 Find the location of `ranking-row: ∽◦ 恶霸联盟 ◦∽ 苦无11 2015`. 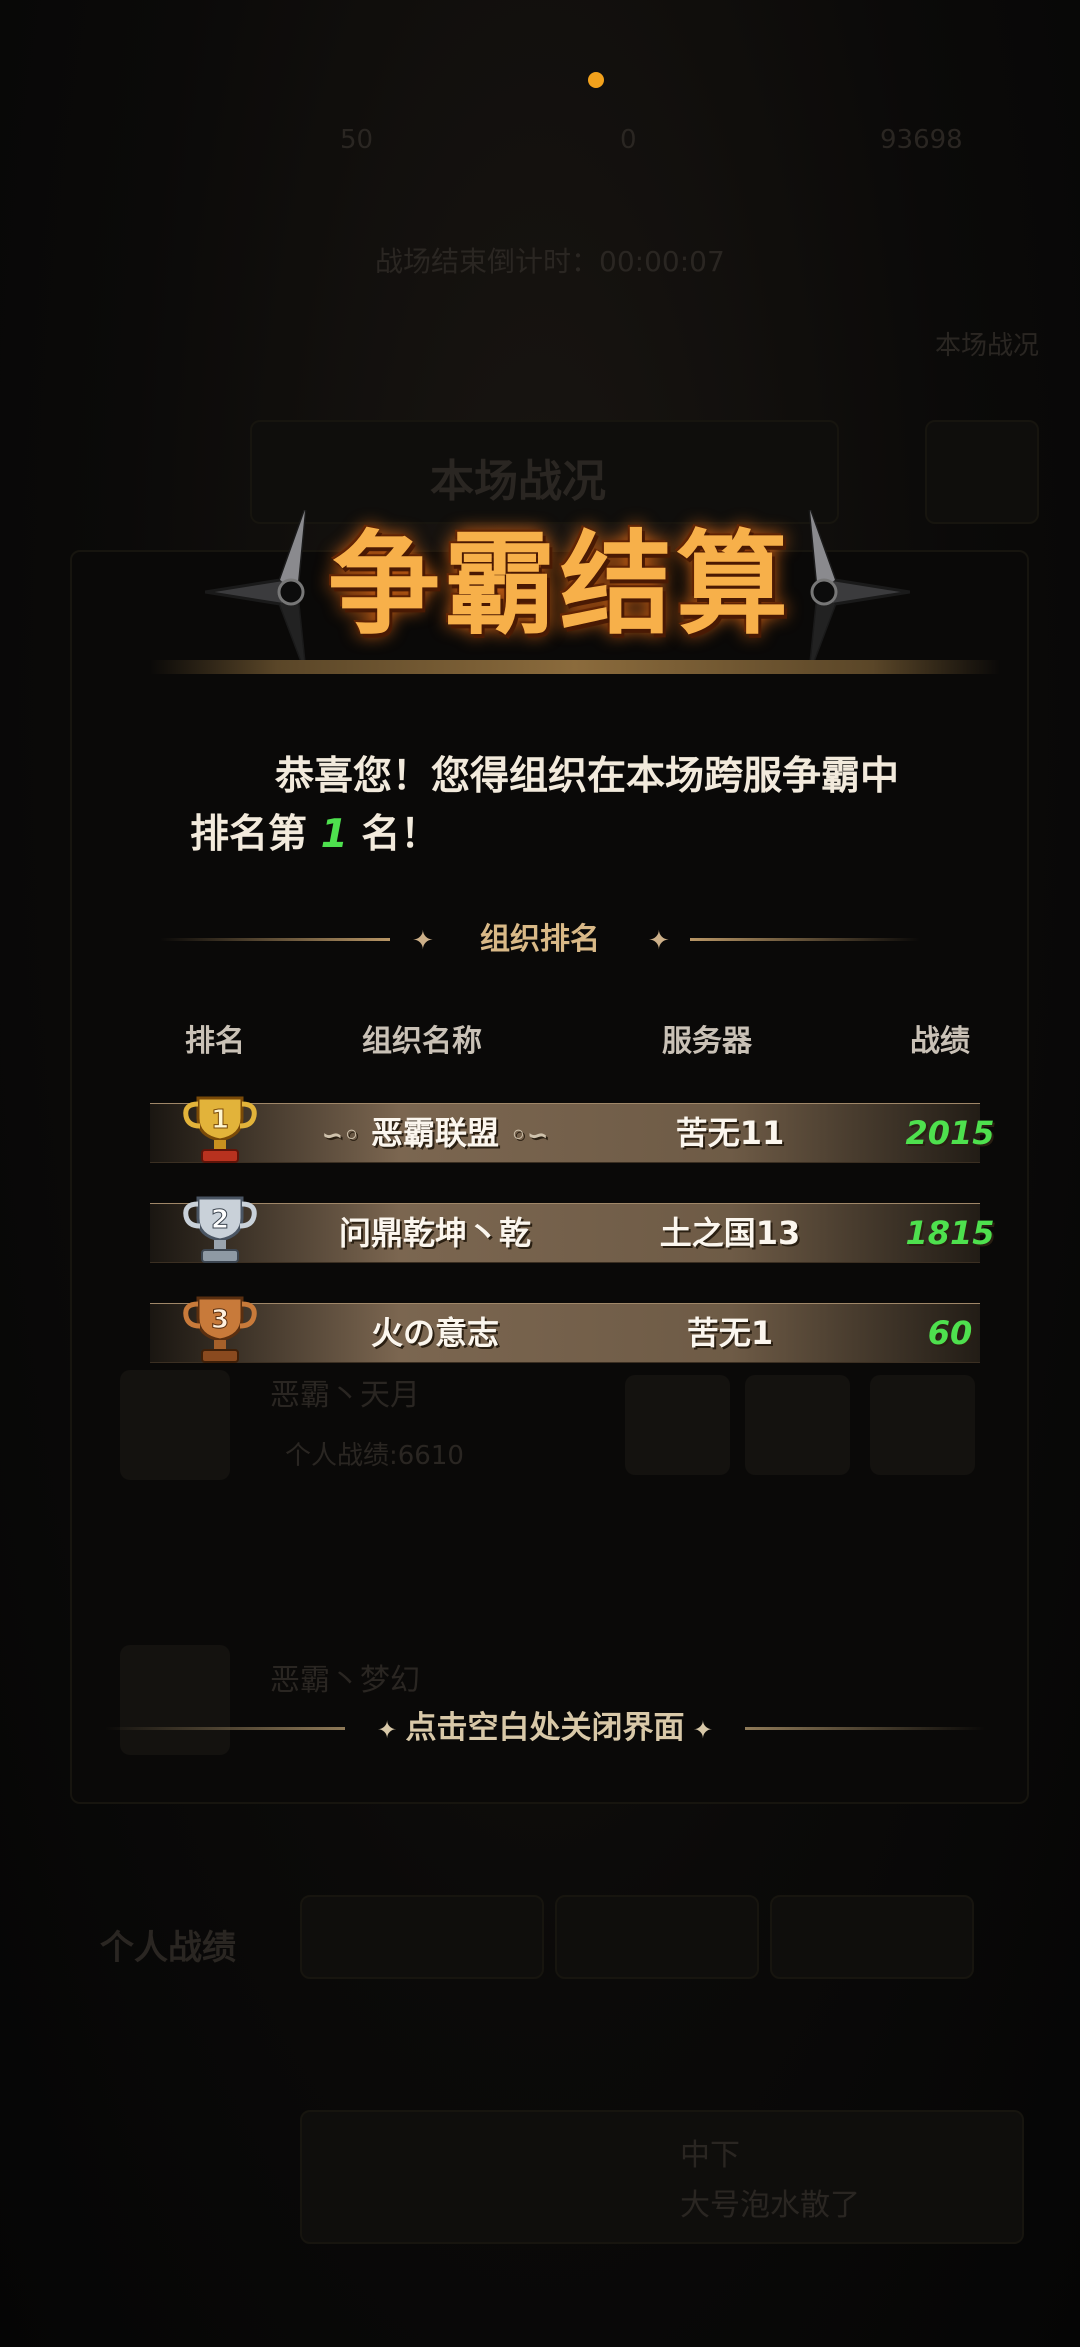

ranking-row: ∽◦ 恶霸联盟 ◦∽ 苦无11 2015 is located at coordinates (572, 1133).